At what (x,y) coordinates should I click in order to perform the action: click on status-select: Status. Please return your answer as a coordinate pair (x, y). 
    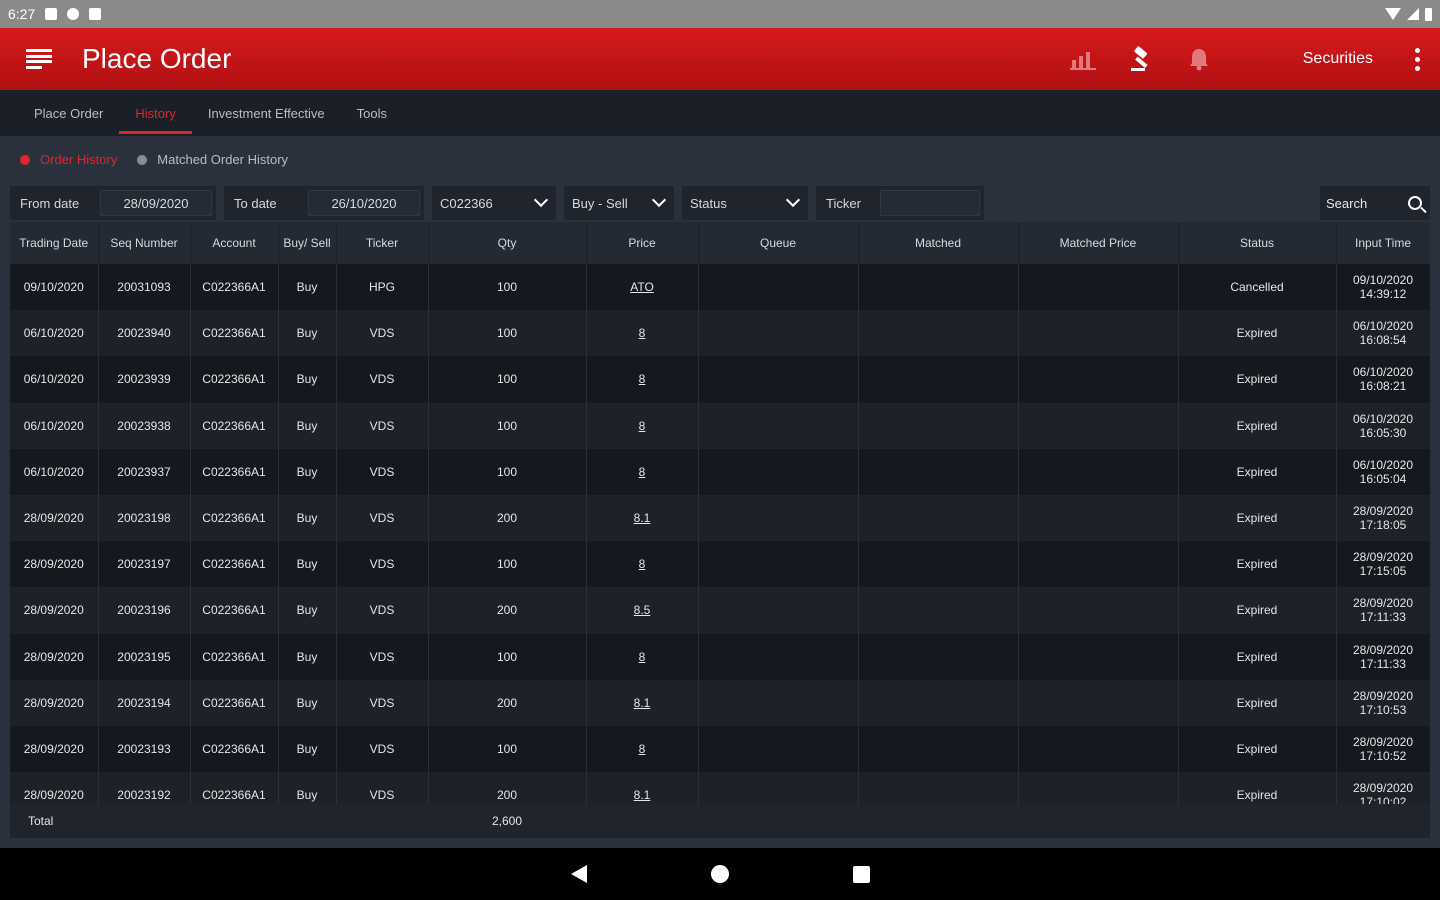
    Looking at the image, I should click on (745, 203).